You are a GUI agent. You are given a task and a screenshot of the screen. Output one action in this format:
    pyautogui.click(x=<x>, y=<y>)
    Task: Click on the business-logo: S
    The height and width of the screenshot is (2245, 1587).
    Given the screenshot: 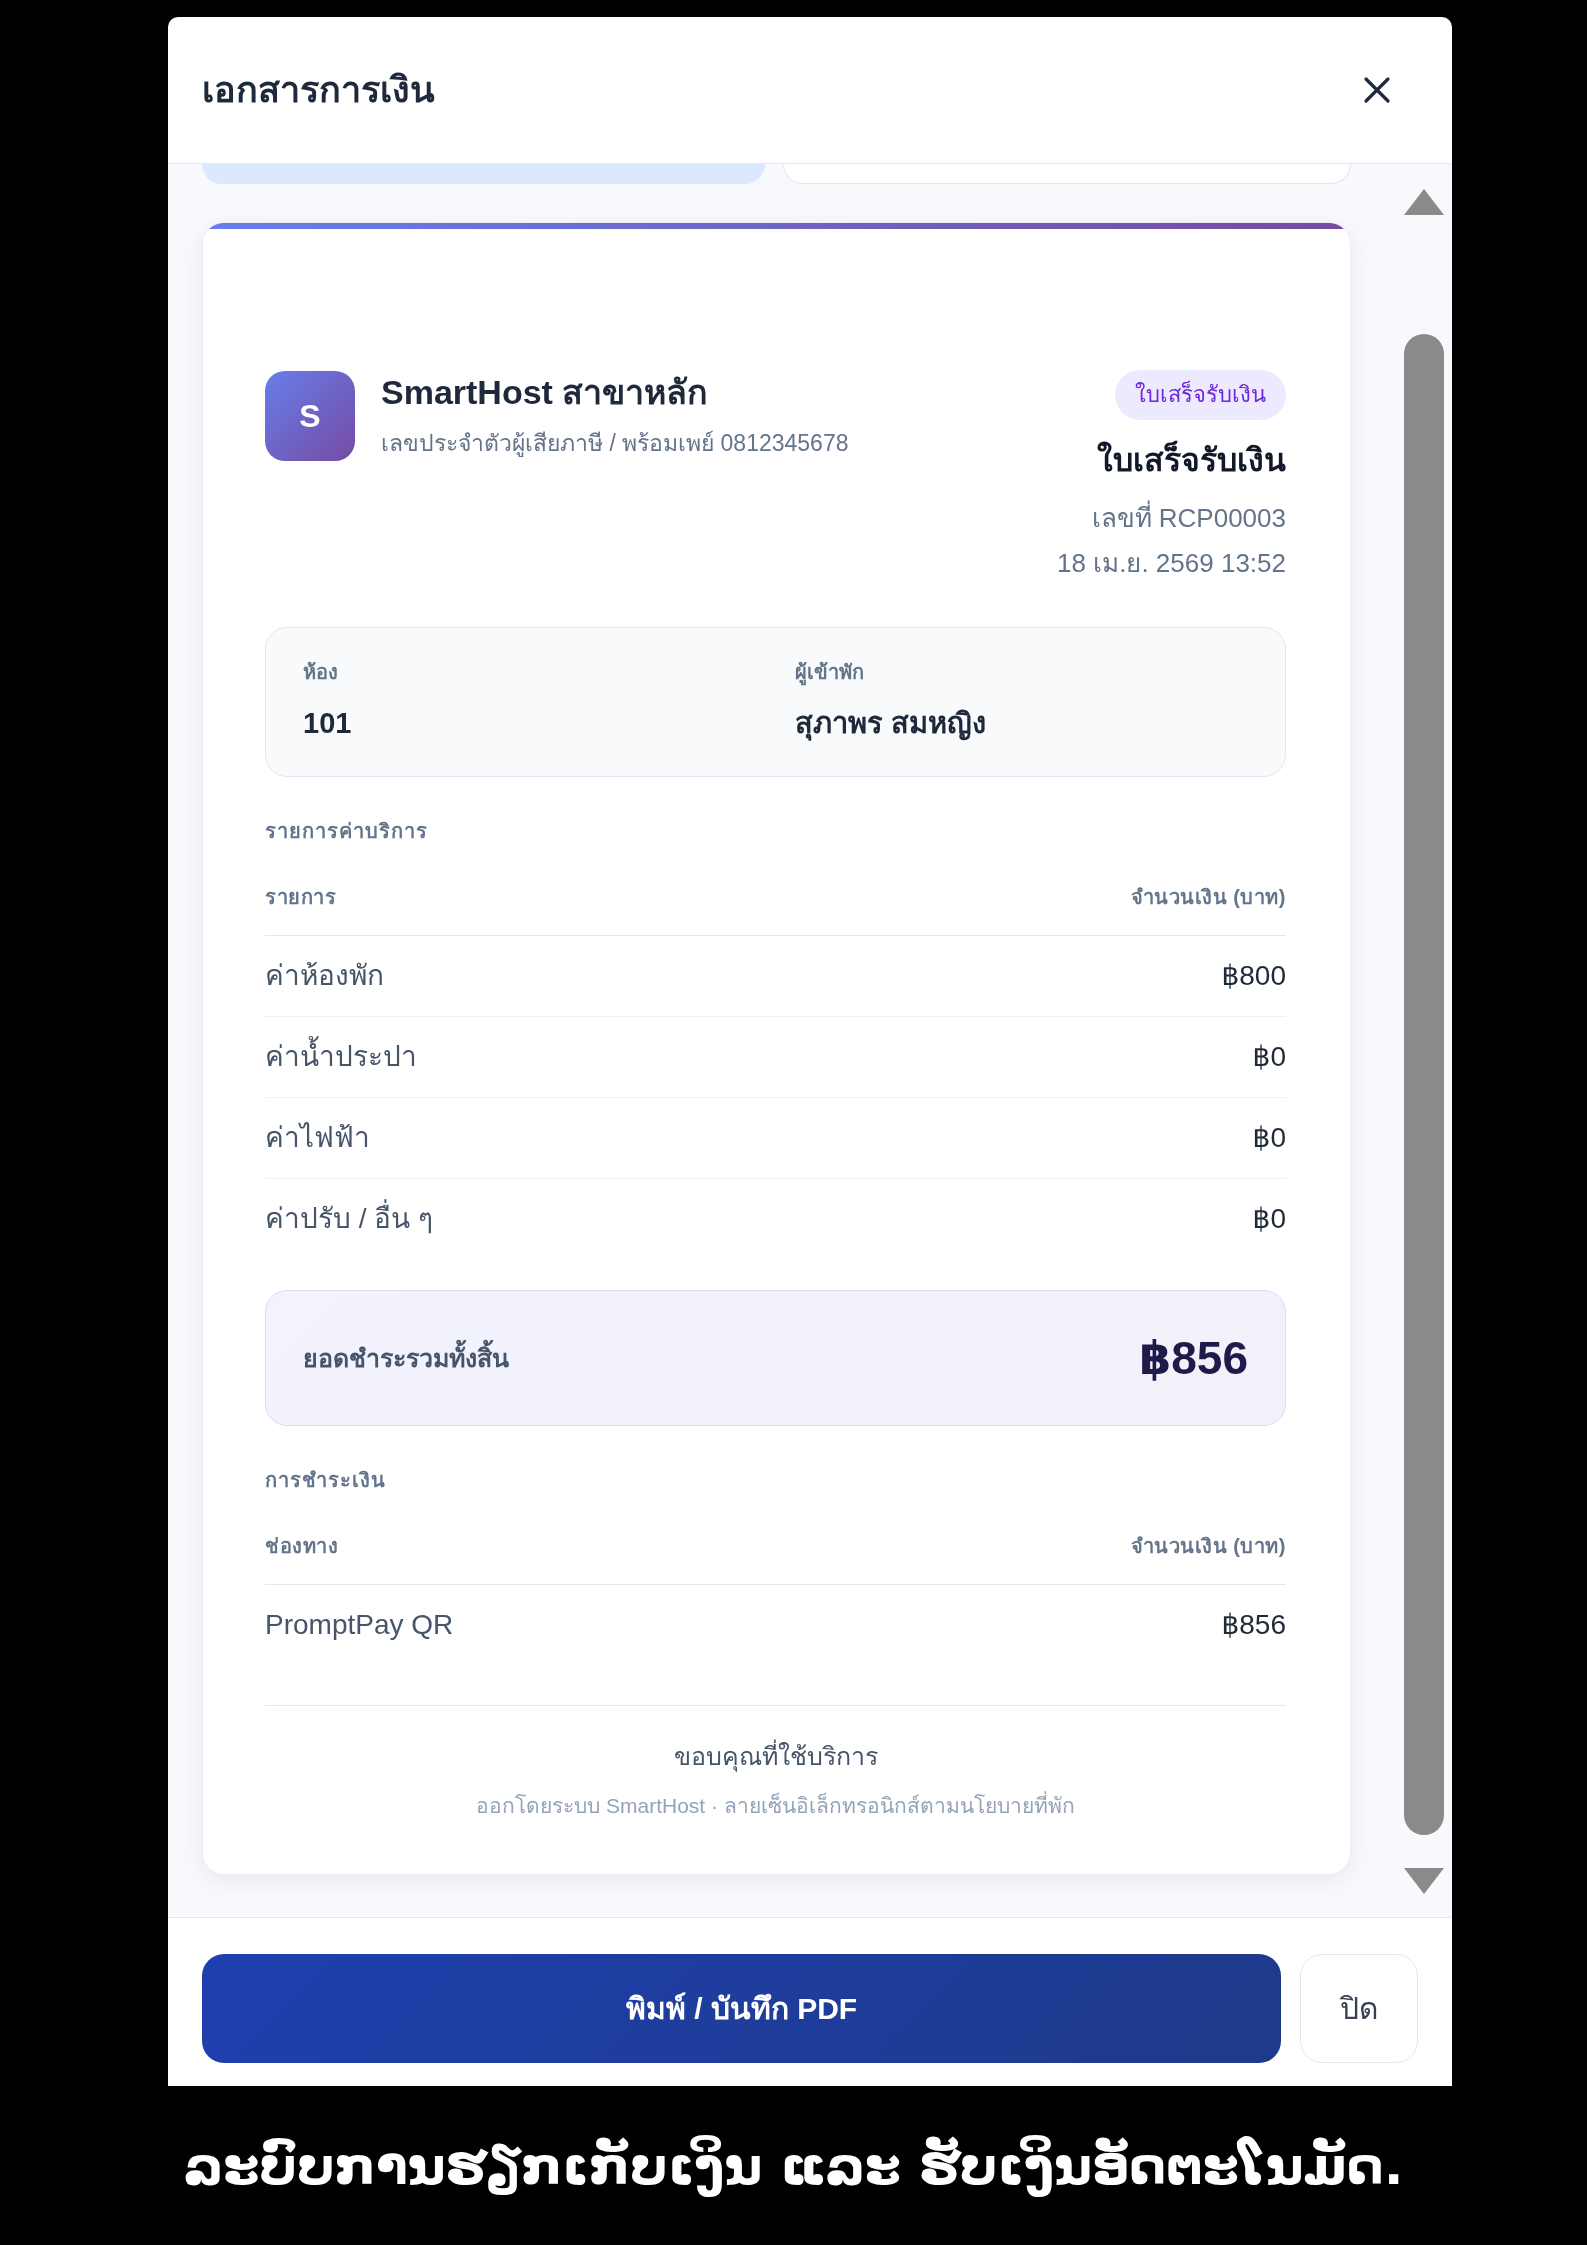 What is the action you would take?
    pyautogui.click(x=310, y=416)
    